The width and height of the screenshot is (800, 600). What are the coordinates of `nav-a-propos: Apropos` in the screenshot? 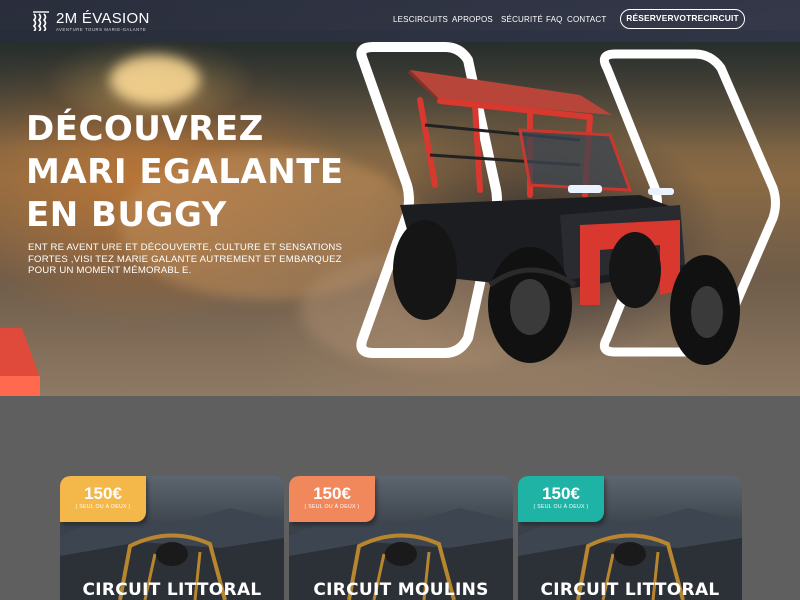 It's located at (472, 19).